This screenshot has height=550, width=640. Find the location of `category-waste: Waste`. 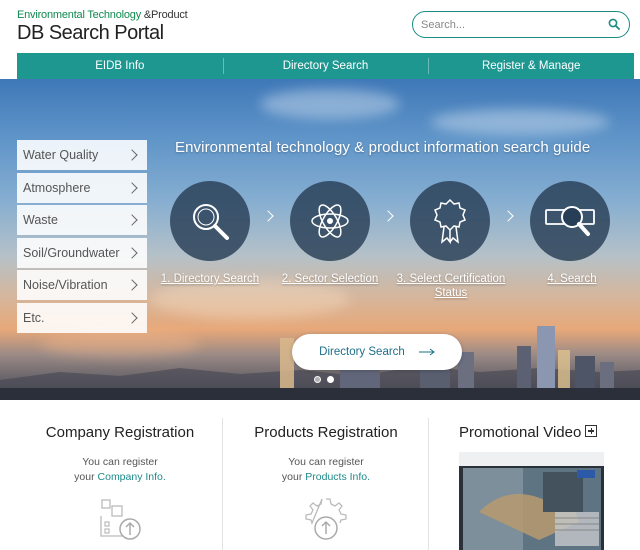

category-waste: Waste is located at coordinates (82, 220).